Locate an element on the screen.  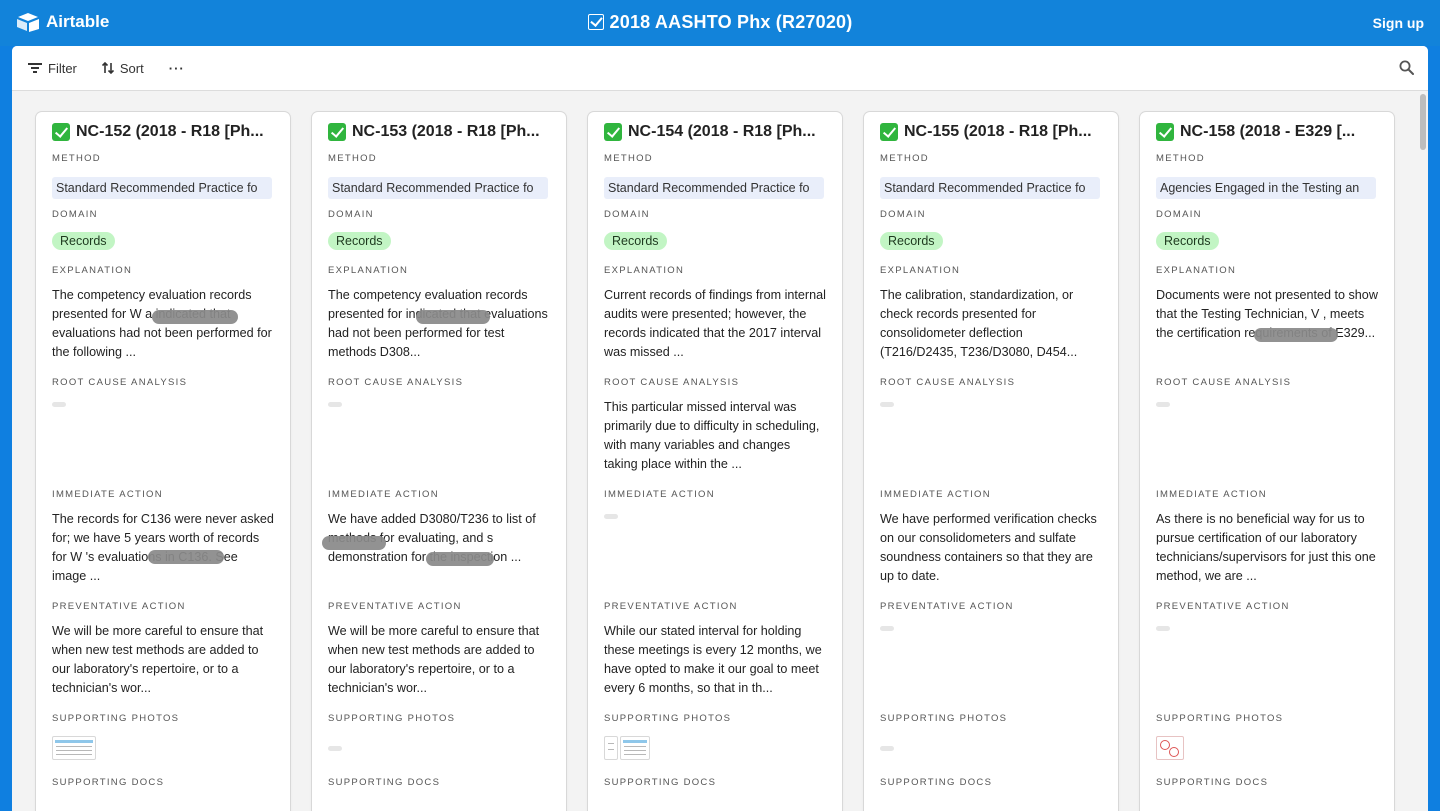
sort-label: Sort is located at coordinates (131, 68).